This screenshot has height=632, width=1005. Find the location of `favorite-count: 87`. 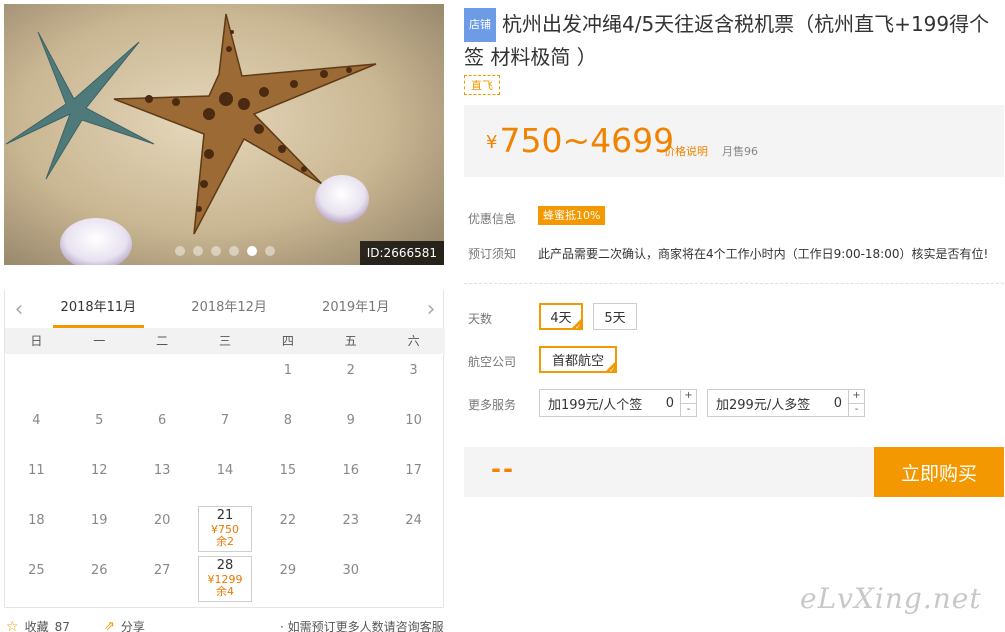

favorite-count: 87 is located at coordinates (62, 625).